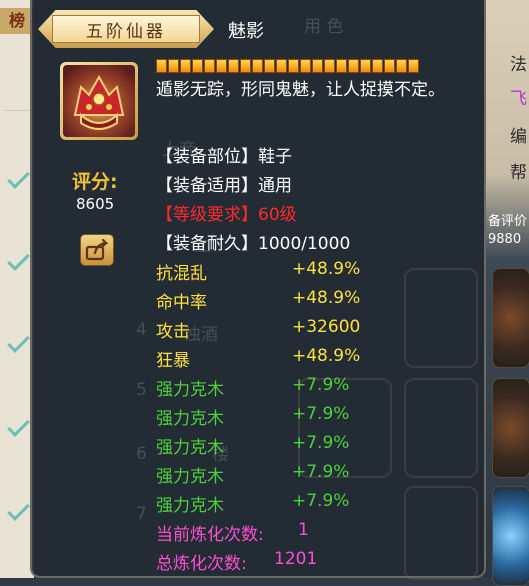 The height and width of the screenshot is (586, 529). Describe the element at coordinates (181, 274) in the screenshot. I see `attr-name: 抗混乱` at that location.